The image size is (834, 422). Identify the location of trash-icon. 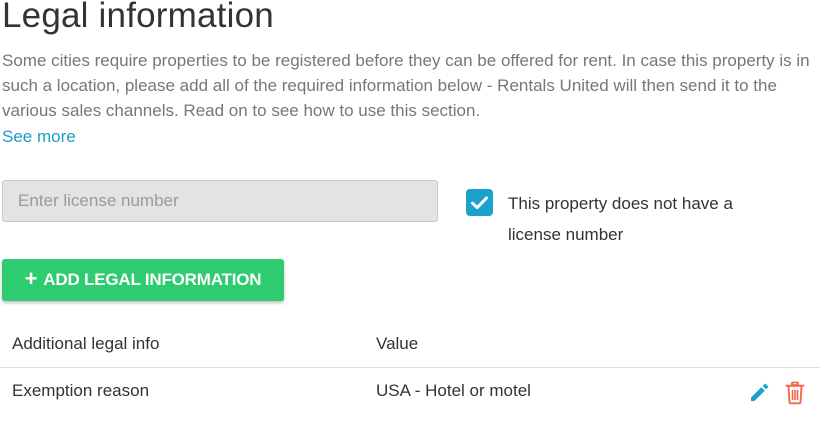
(795, 393).